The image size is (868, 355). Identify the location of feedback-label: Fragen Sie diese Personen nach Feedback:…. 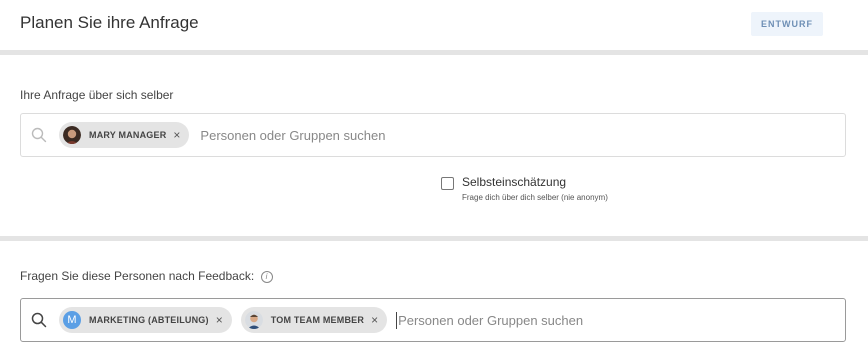
(146, 276).